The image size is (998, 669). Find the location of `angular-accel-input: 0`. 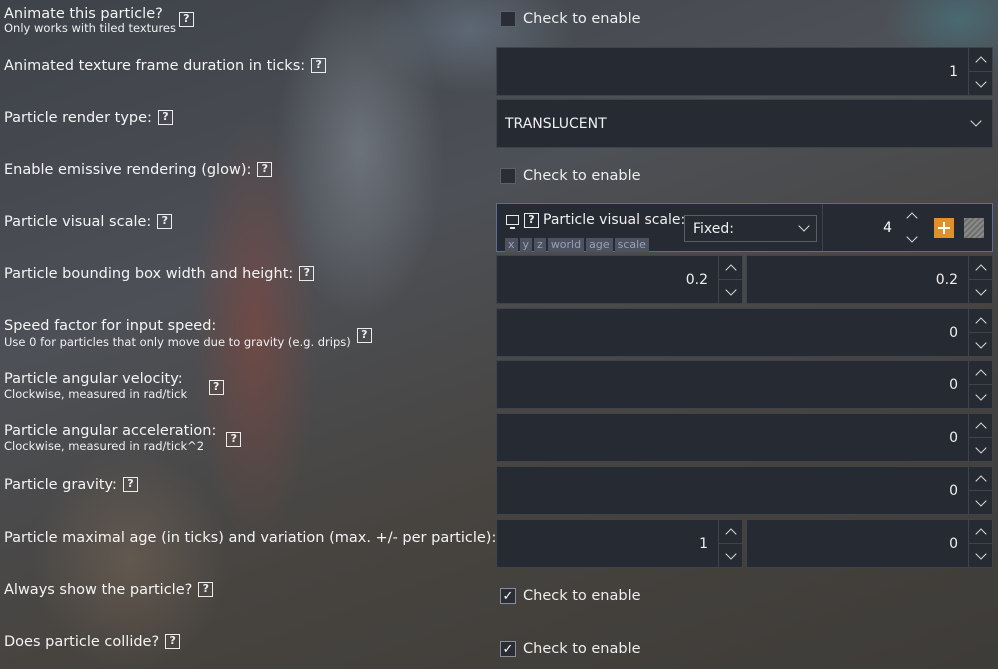

angular-accel-input: 0 is located at coordinates (744, 437).